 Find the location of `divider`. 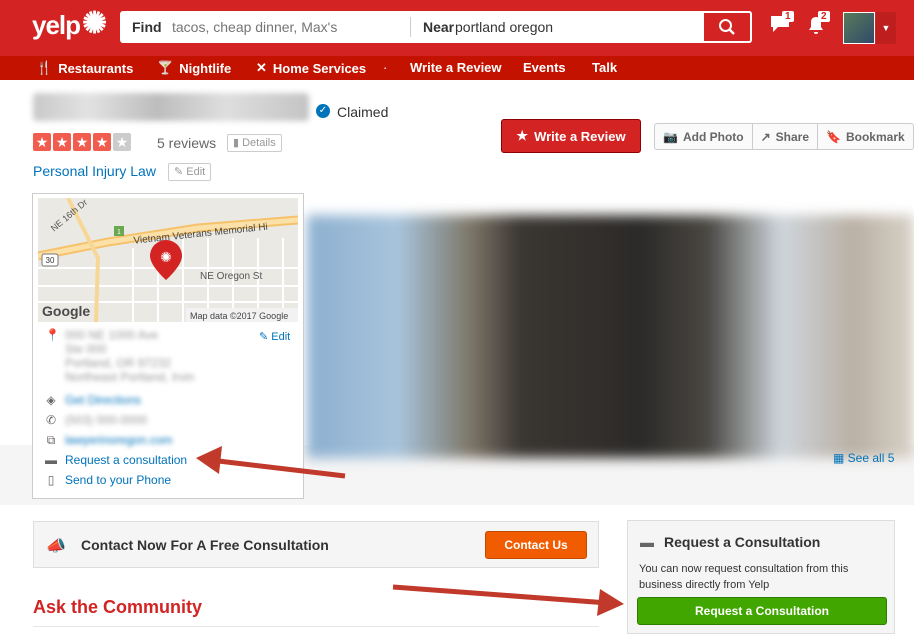

divider is located at coordinates (316, 626).